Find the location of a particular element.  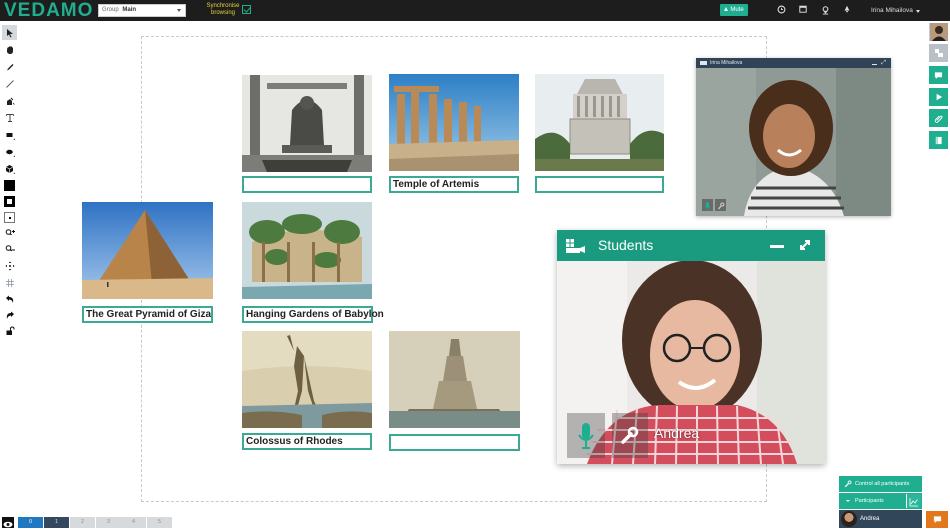

zoom-out-icon is located at coordinates (10, 247).